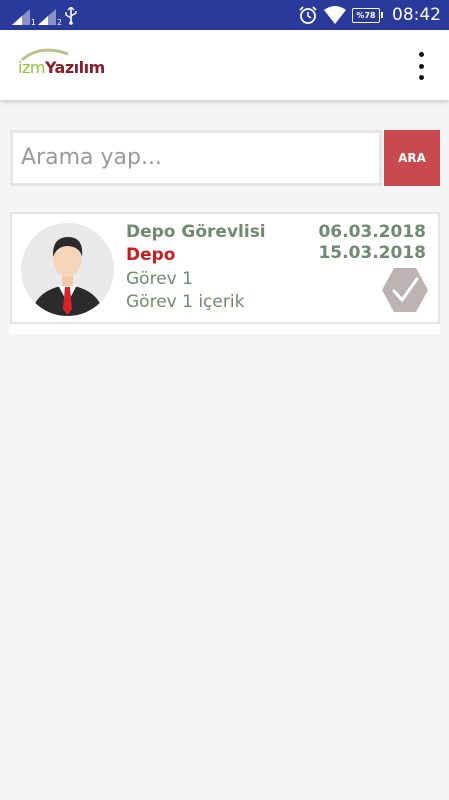  Describe the element at coordinates (416, 15) in the screenshot. I see `clock: 08:42` at that location.